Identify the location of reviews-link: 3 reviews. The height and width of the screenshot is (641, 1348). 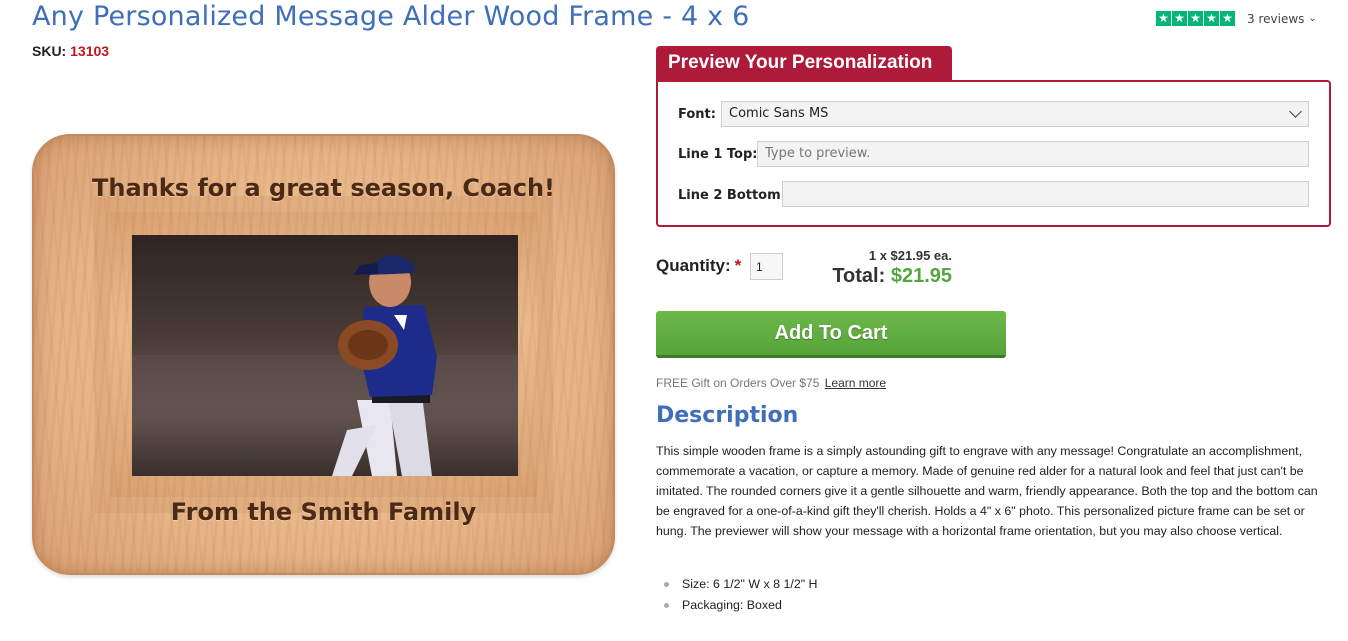
(1275, 19).